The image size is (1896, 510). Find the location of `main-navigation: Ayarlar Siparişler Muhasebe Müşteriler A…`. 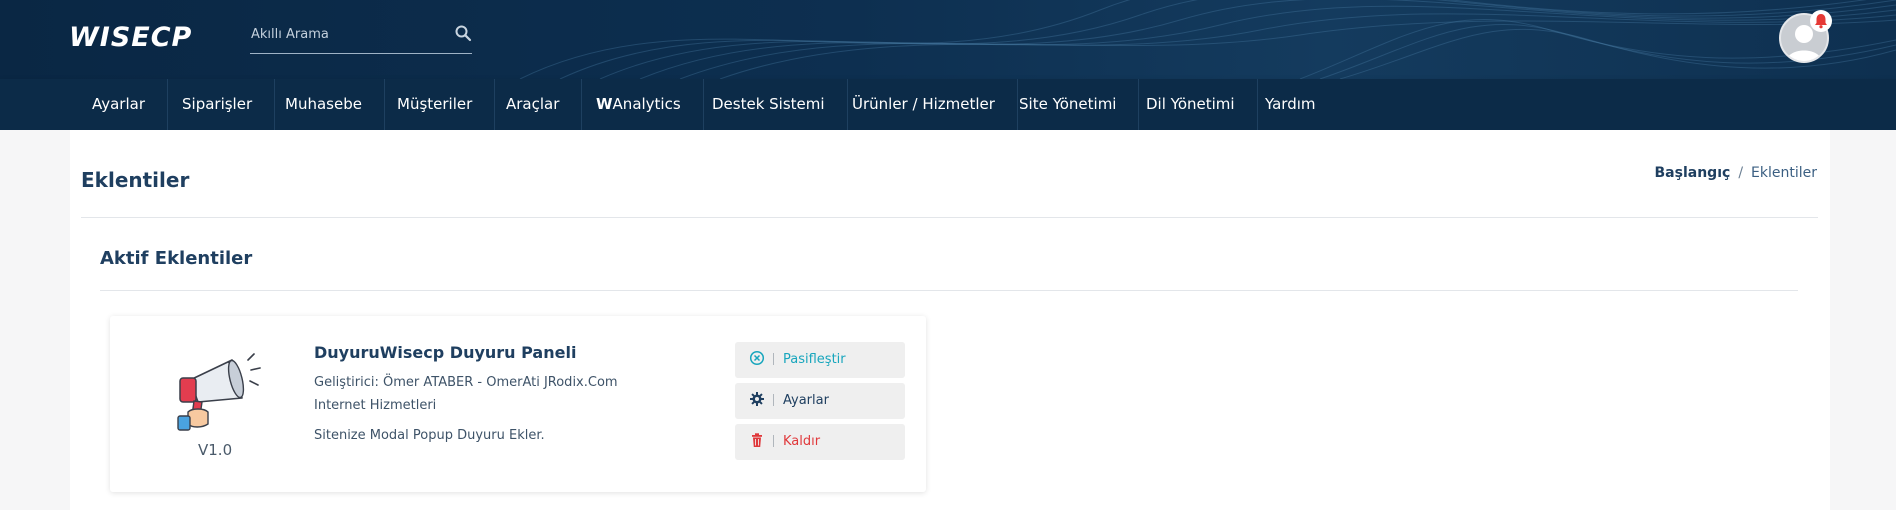

main-navigation: Ayarlar Siparişler Muhasebe Müşteriler A… is located at coordinates (948, 104).